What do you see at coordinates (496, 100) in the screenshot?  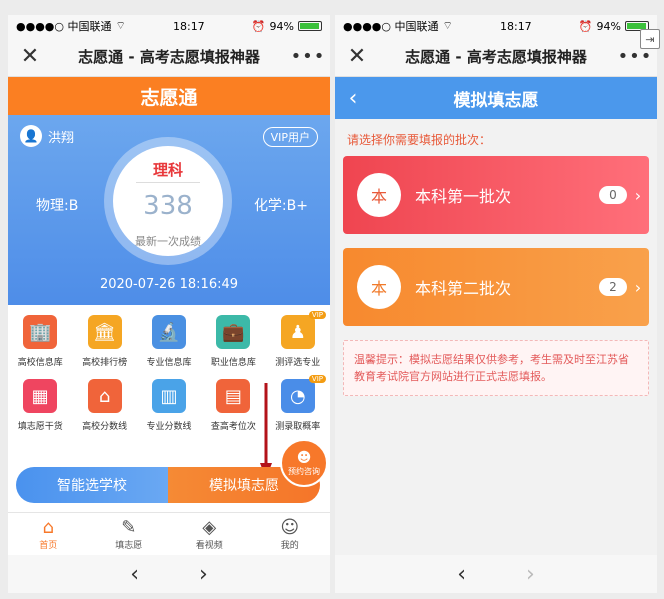 I see `simulate-title: 模拟填志愿` at bounding box center [496, 100].